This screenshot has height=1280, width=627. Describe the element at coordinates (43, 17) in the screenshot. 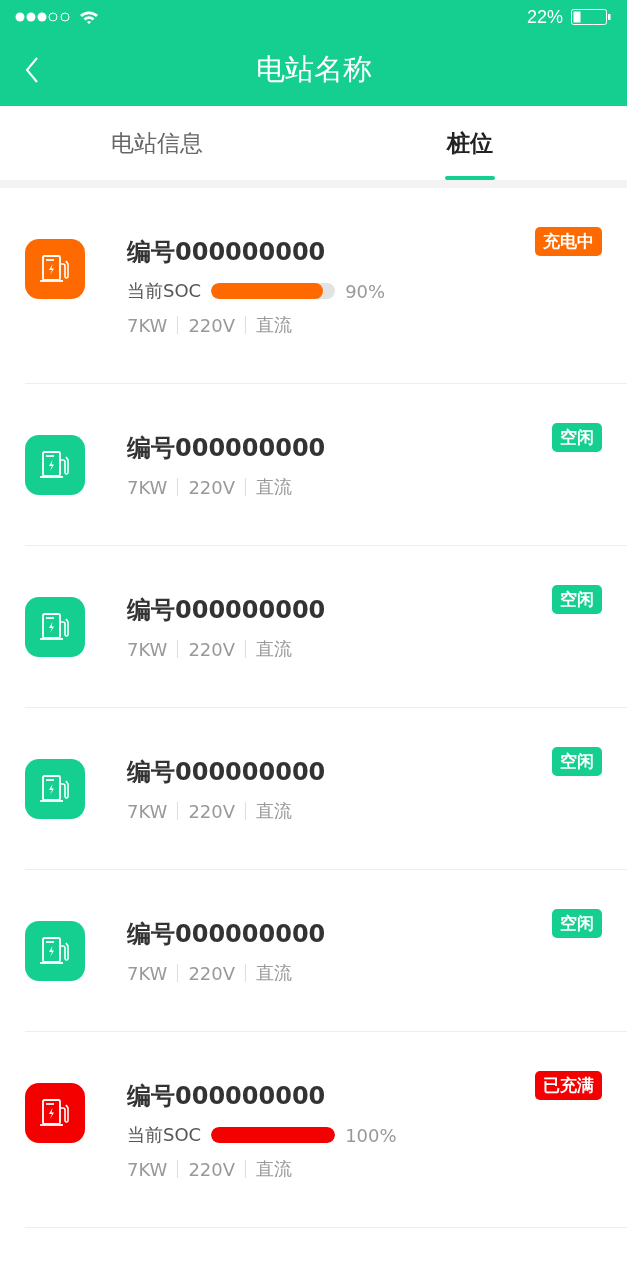

I see `signal-icon` at that location.